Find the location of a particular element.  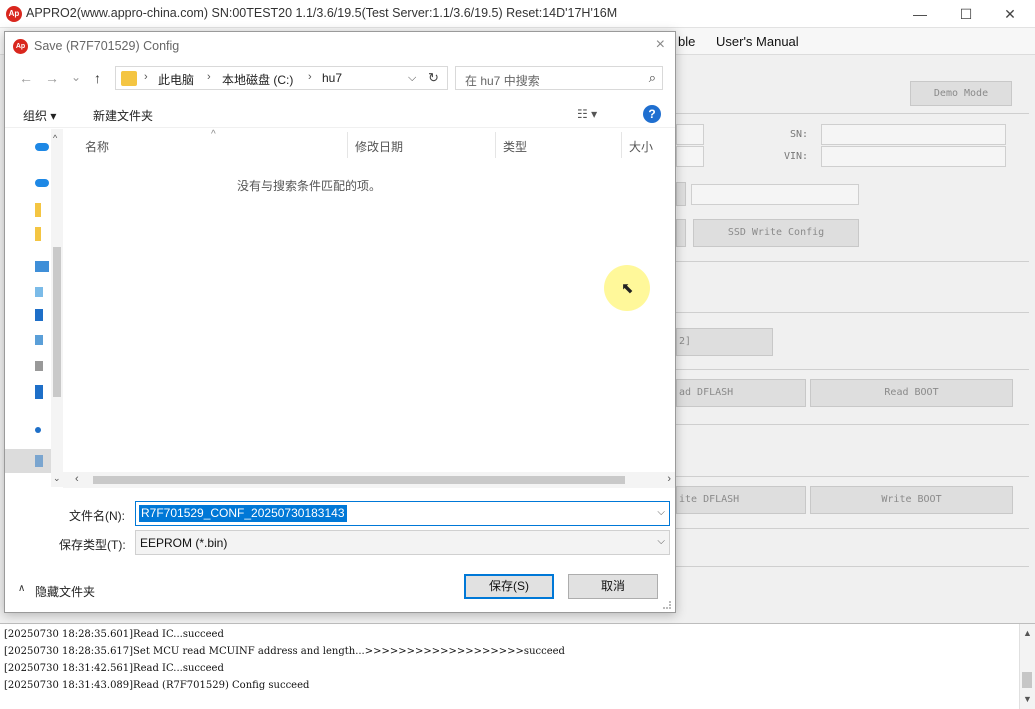

scroll-up-icon: ▲ is located at coordinates (1027, 633).